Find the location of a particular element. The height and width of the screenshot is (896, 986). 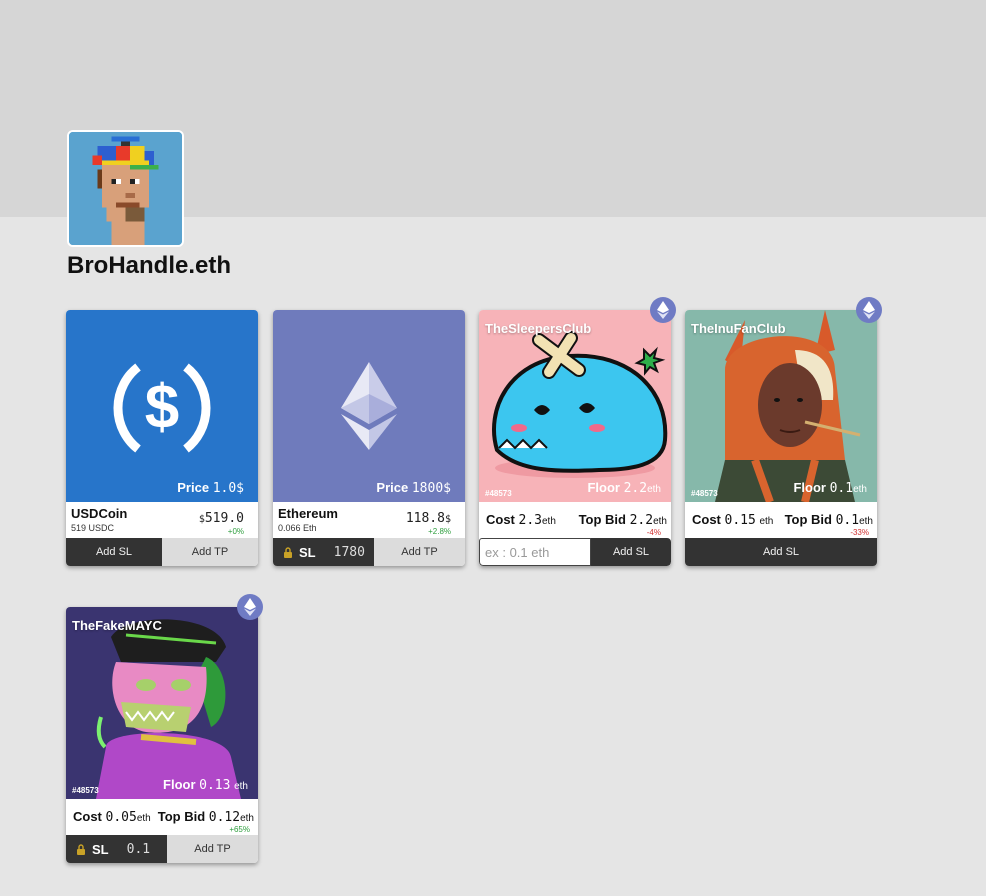

token-change: +2.8% is located at coordinates (439, 531).